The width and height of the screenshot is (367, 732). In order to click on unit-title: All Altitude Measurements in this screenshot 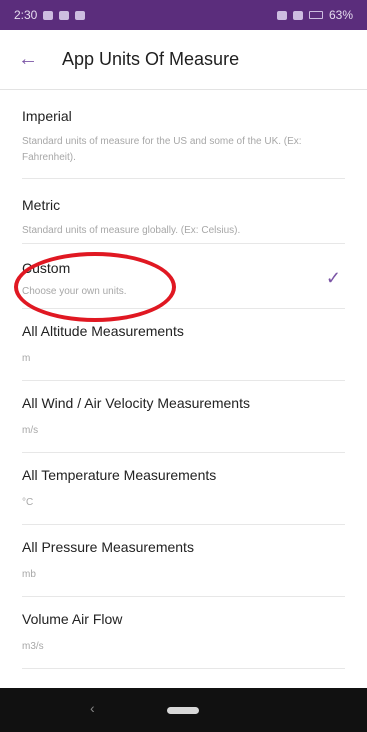, I will do `click(103, 331)`.